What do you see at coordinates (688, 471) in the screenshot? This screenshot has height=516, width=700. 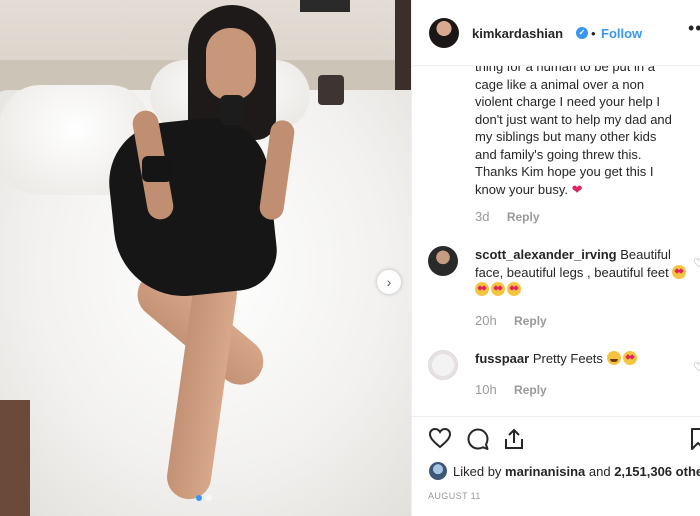 I see `likes-suffix: others` at bounding box center [688, 471].